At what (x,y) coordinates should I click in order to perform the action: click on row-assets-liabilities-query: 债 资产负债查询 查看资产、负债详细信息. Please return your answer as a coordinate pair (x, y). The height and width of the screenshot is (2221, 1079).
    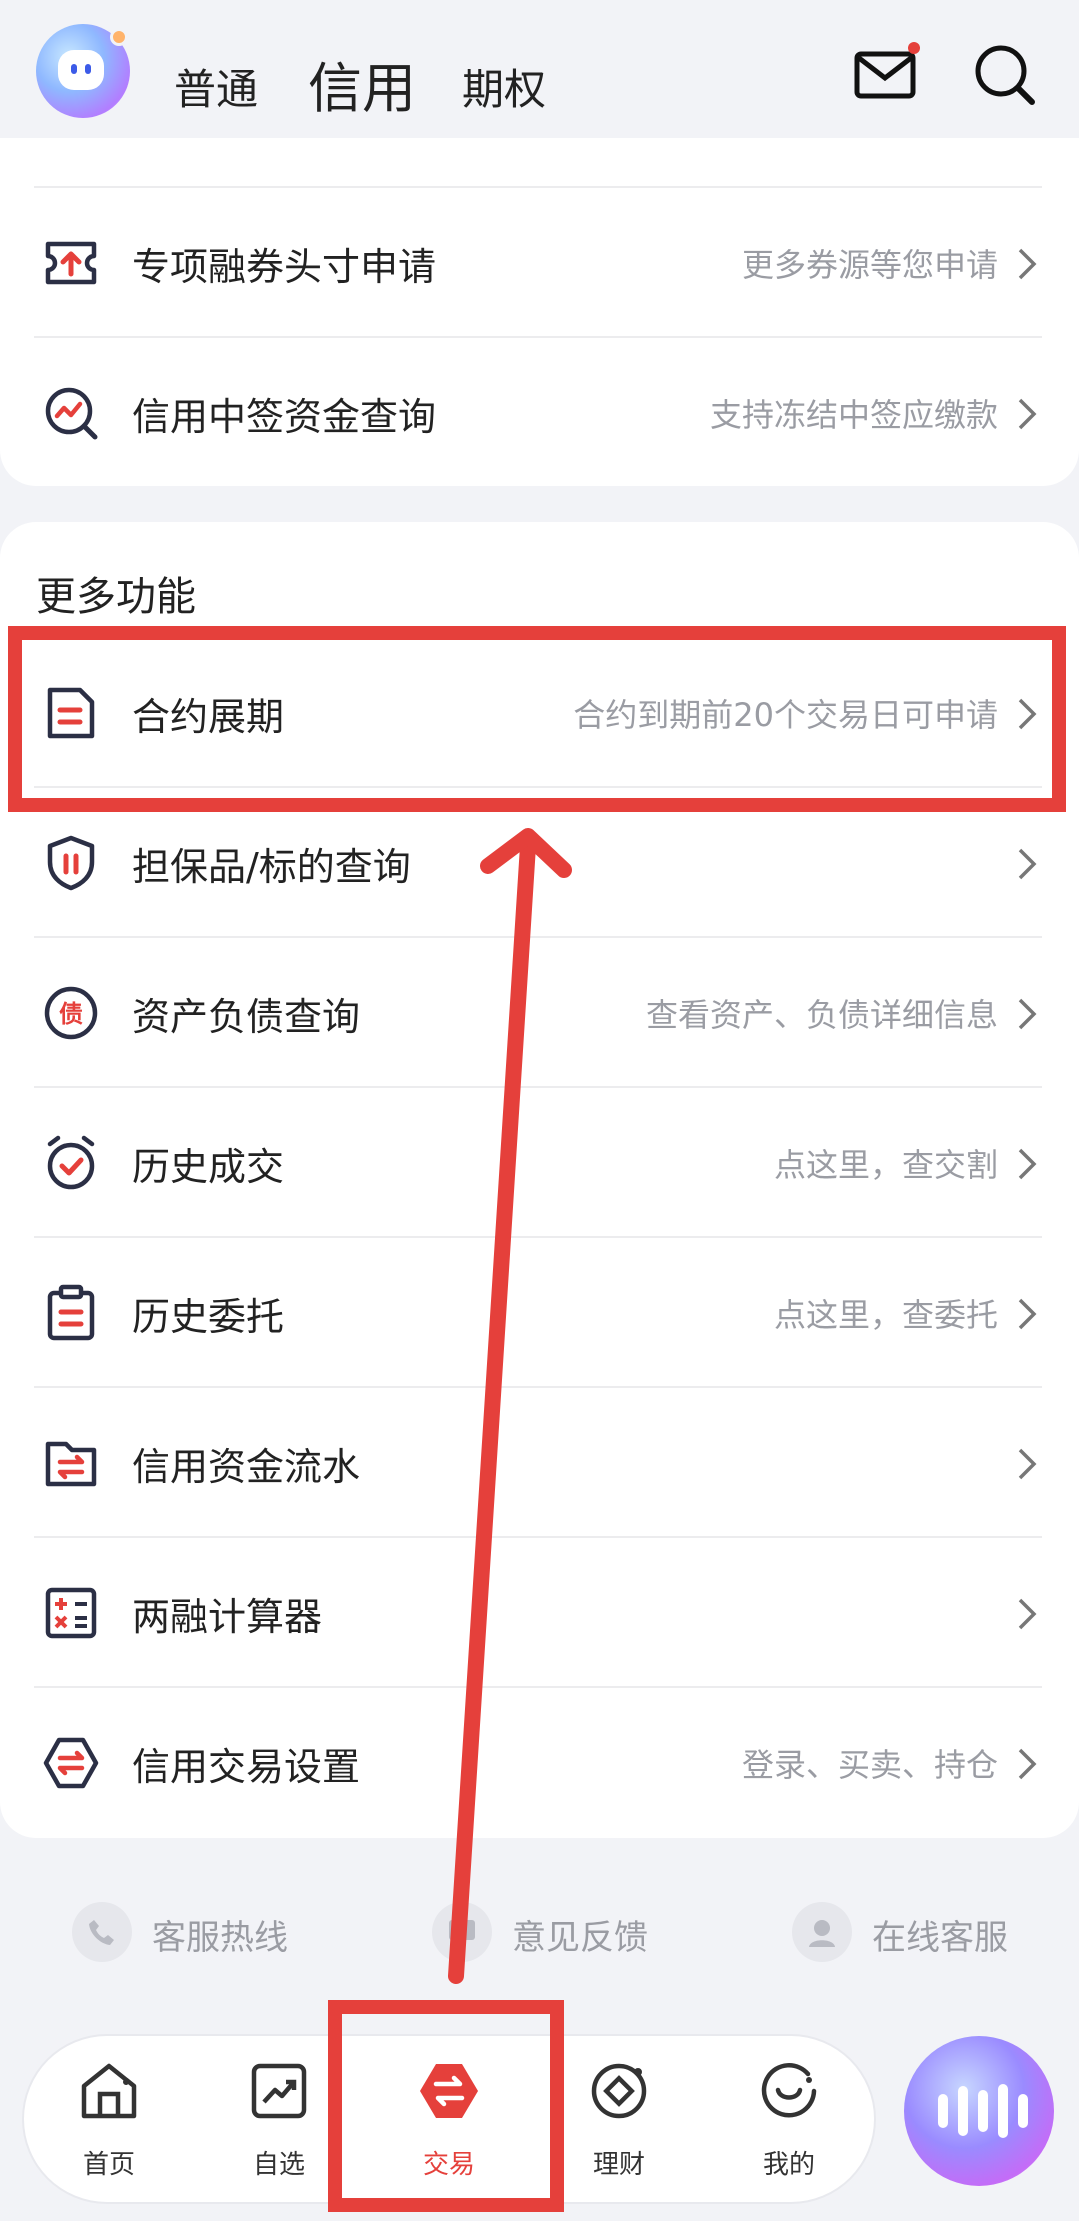
    Looking at the image, I should click on (538, 1013).